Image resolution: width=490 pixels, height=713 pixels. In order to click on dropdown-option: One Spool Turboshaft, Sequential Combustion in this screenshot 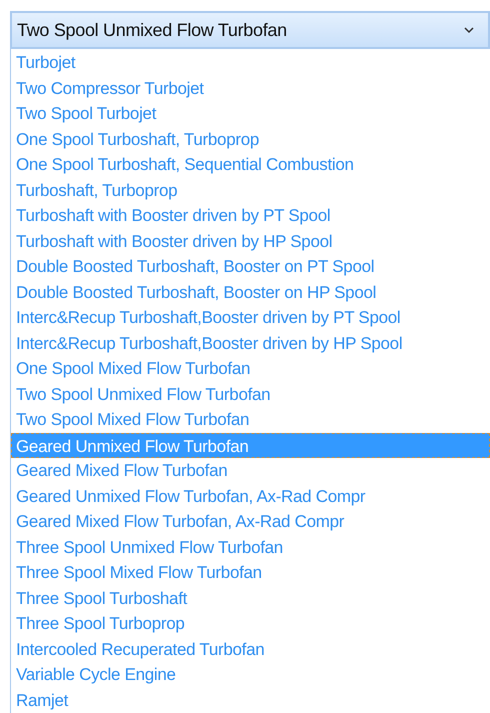, I will do `click(250, 165)`.